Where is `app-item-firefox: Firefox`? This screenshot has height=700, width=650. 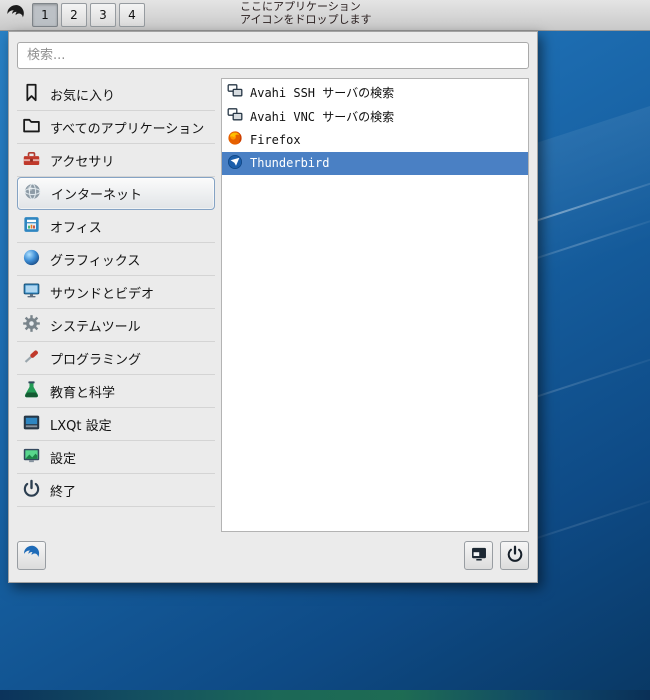
app-item-firefox: Firefox is located at coordinates (375, 140).